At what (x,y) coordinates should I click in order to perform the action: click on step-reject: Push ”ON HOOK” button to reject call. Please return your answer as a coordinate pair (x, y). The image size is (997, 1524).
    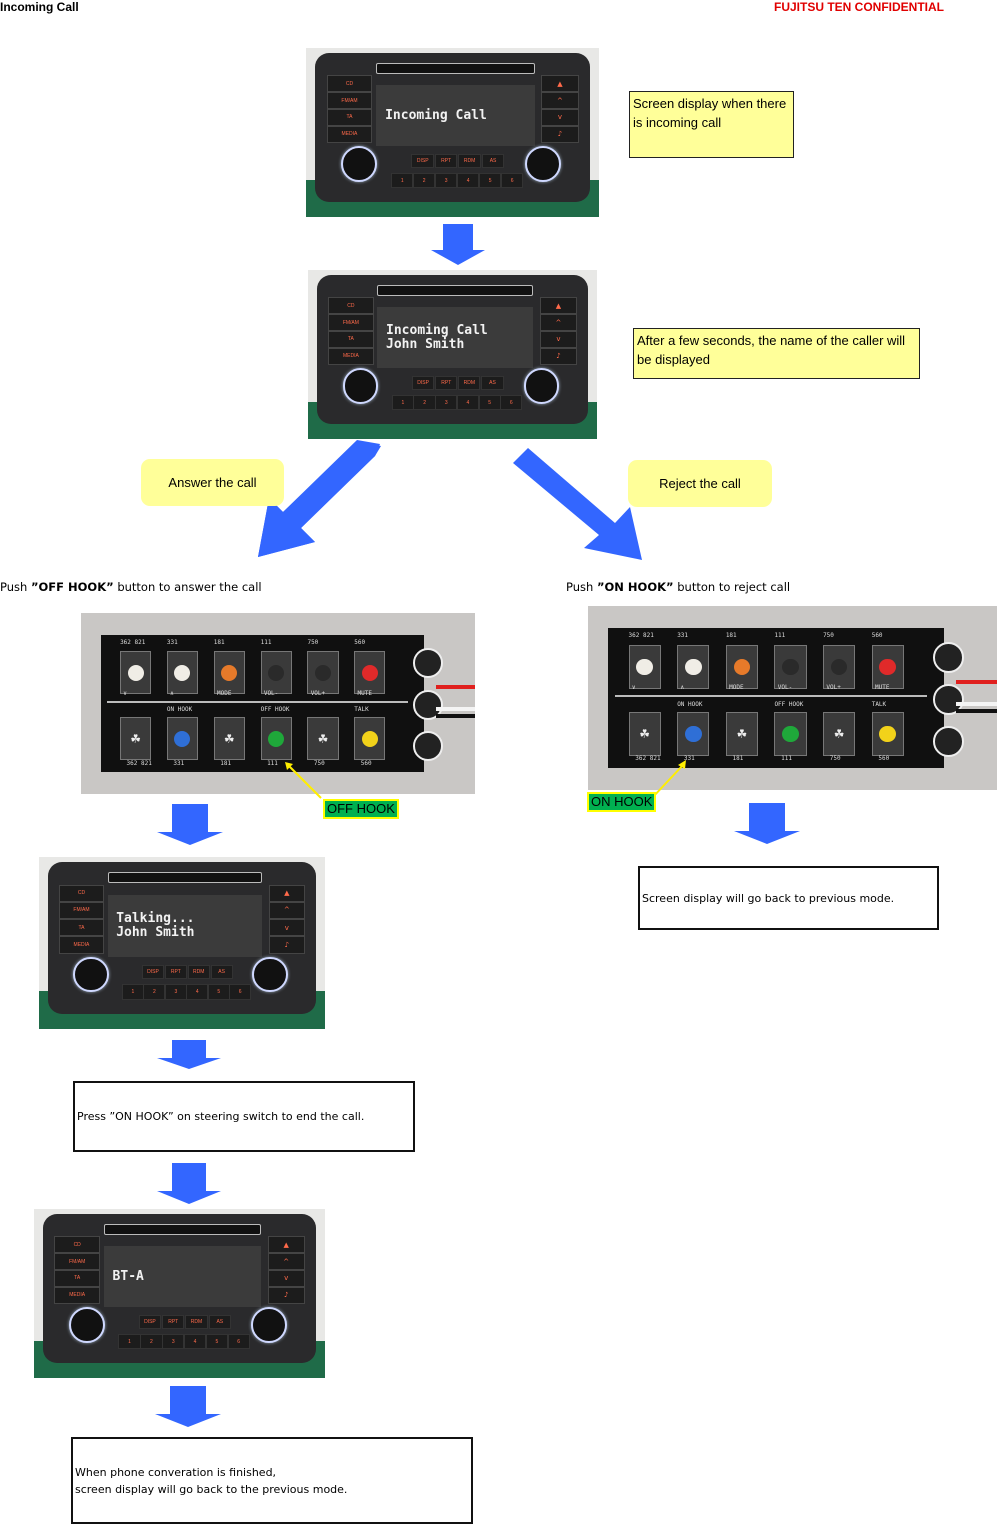
    Looking at the image, I should click on (678, 587).